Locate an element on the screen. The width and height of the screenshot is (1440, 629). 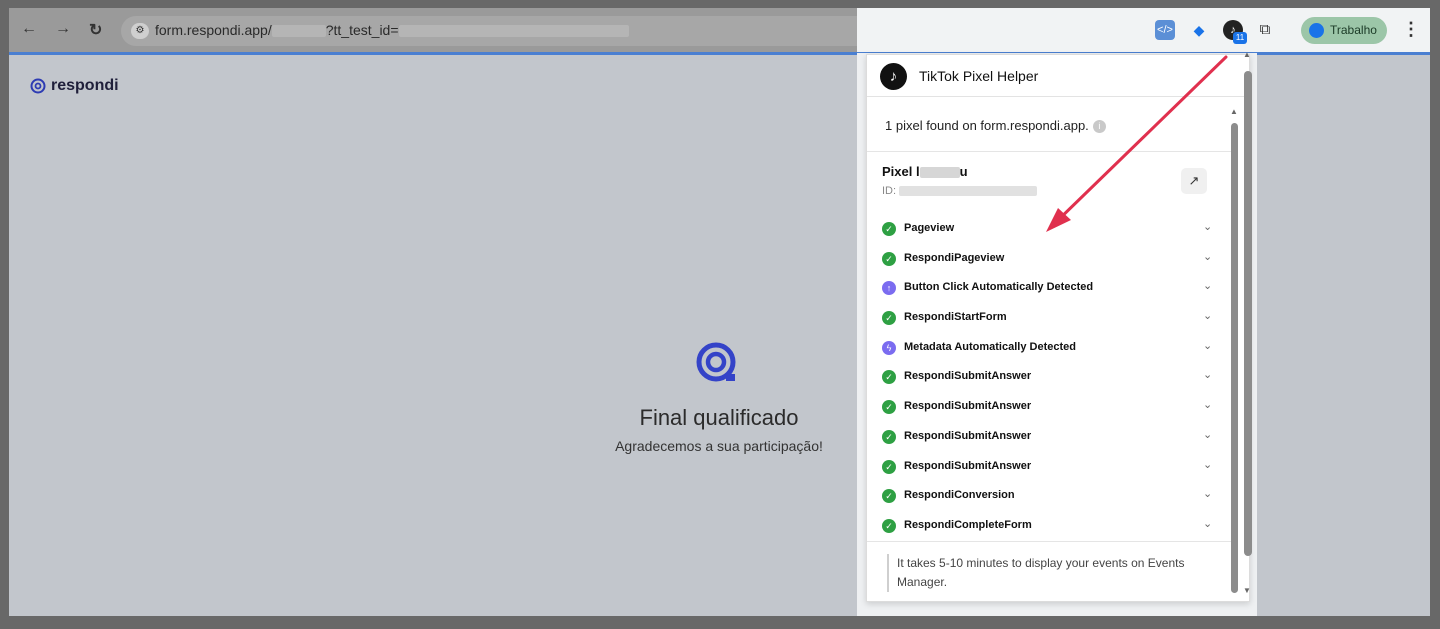
redacted-query is located at coordinates (513, 31).